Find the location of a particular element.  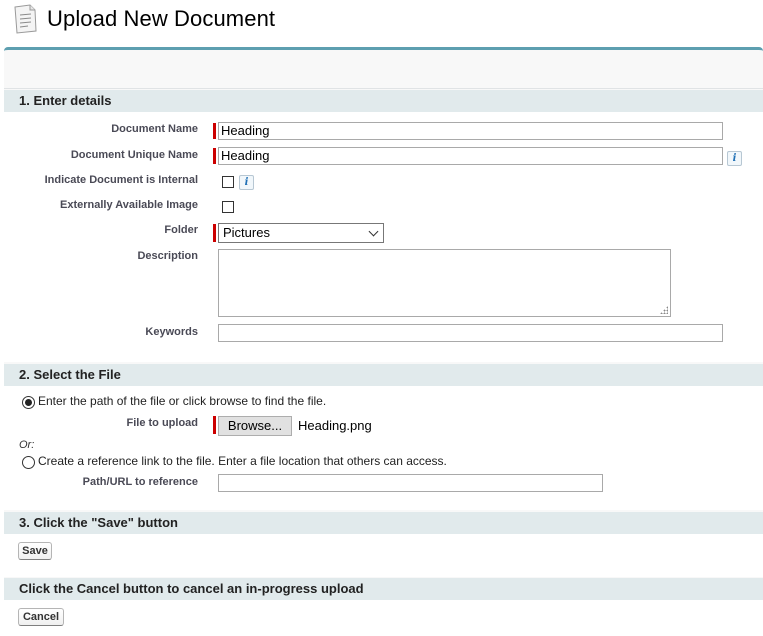

path-url-input is located at coordinates (410, 483).